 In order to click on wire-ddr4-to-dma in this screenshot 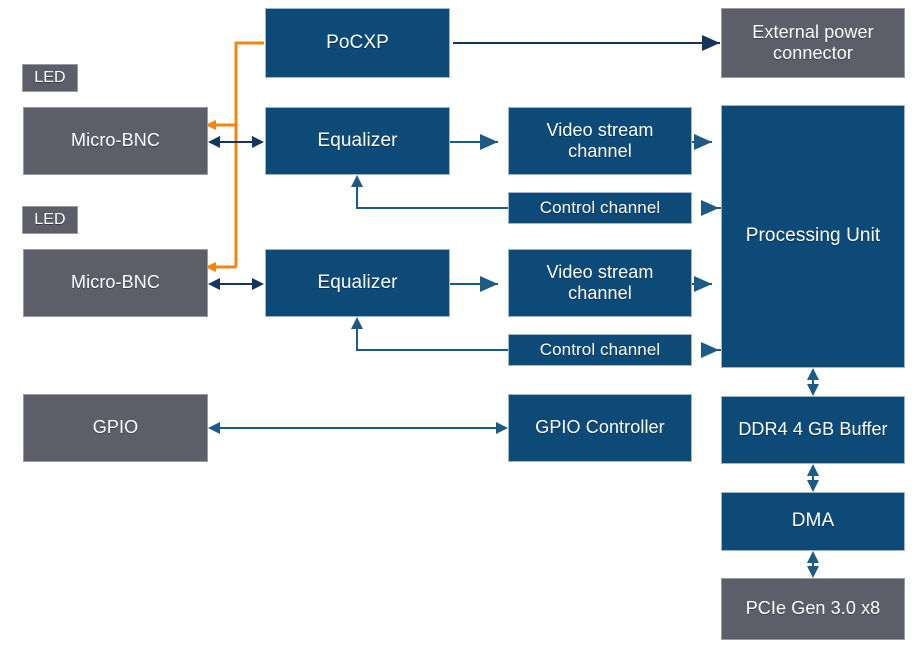, I will do `click(813, 478)`.